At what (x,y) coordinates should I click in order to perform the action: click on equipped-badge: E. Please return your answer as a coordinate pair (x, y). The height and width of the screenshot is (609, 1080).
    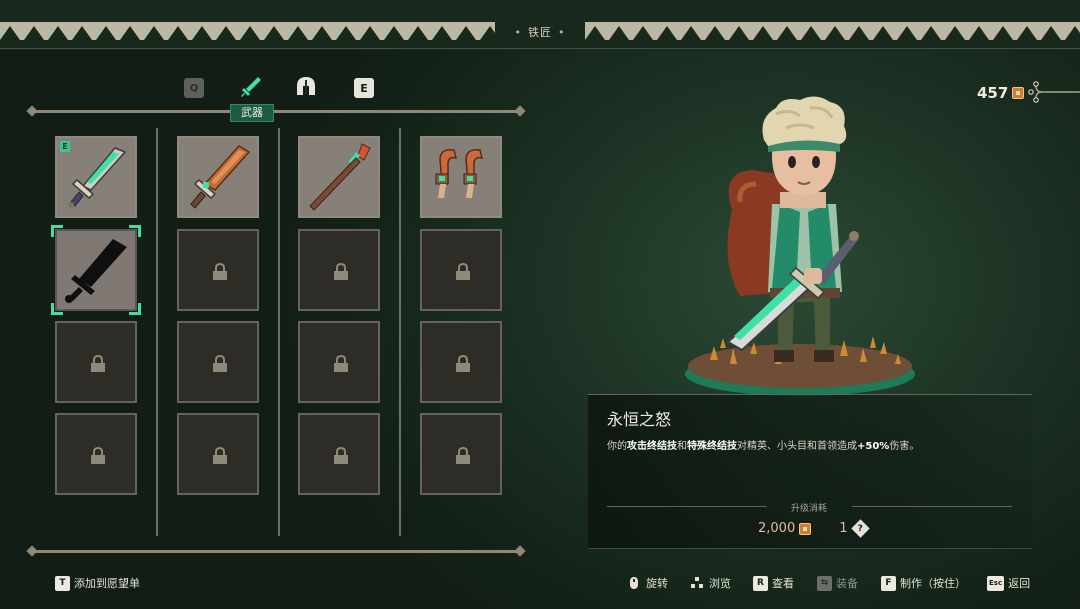
    Looking at the image, I should click on (65, 146).